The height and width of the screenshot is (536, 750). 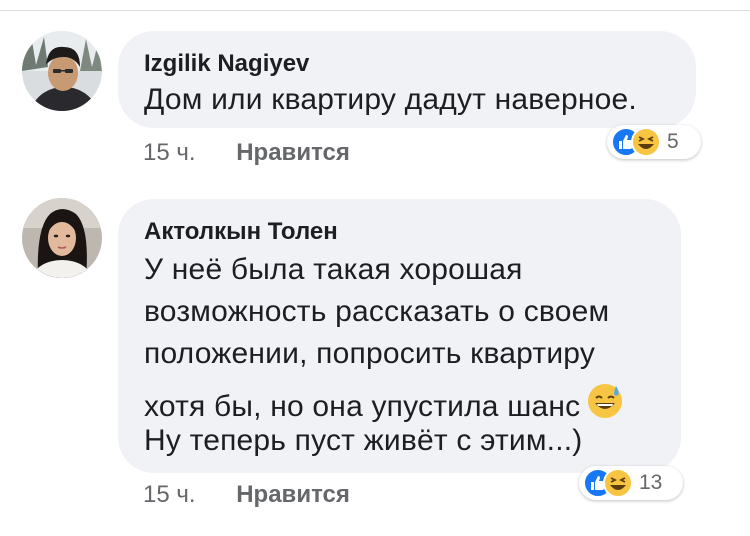 What do you see at coordinates (363, 440) in the screenshot?
I see `comment-text-line: Ну теперь пуст живёт с этим...)` at bounding box center [363, 440].